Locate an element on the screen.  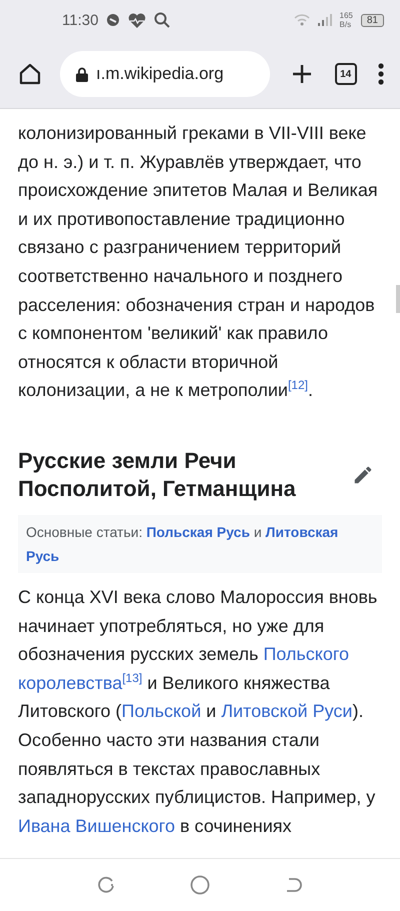
article-link: Ивана Вишенского is located at coordinates (96, 826).